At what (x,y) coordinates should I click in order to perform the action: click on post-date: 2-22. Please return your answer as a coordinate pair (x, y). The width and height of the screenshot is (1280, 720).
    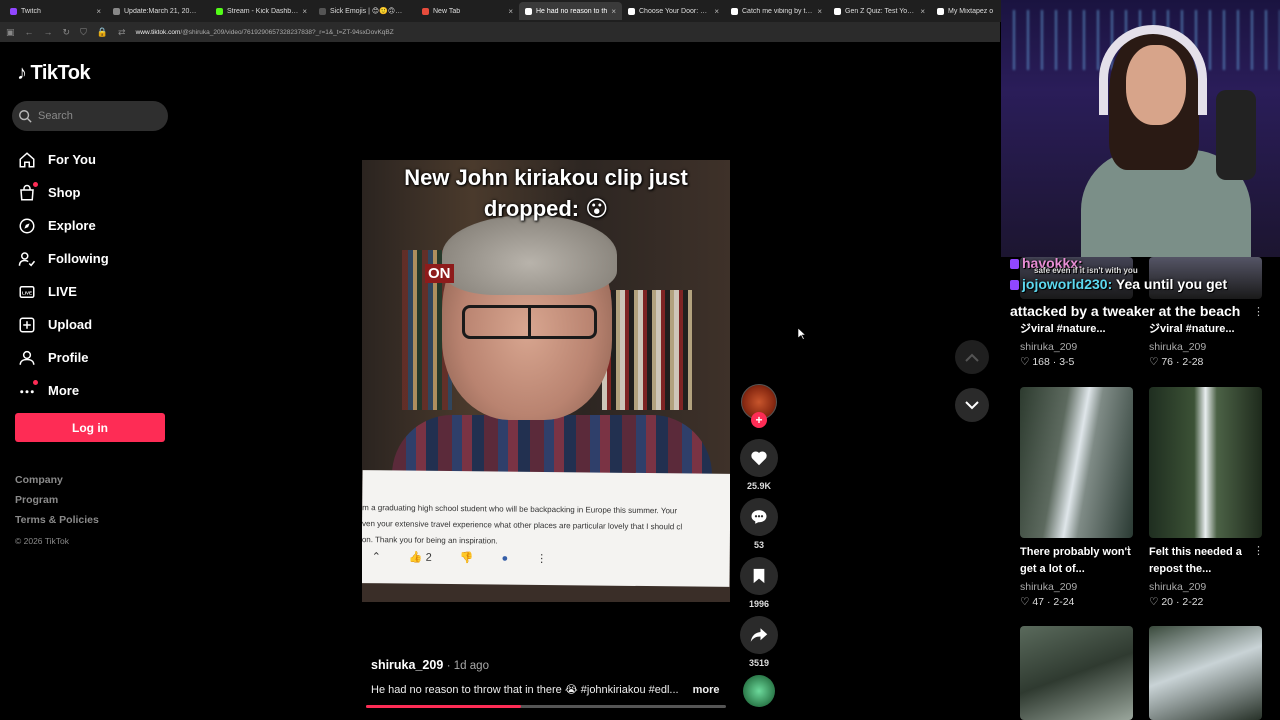
    Looking at the image, I should click on (1193, 602).